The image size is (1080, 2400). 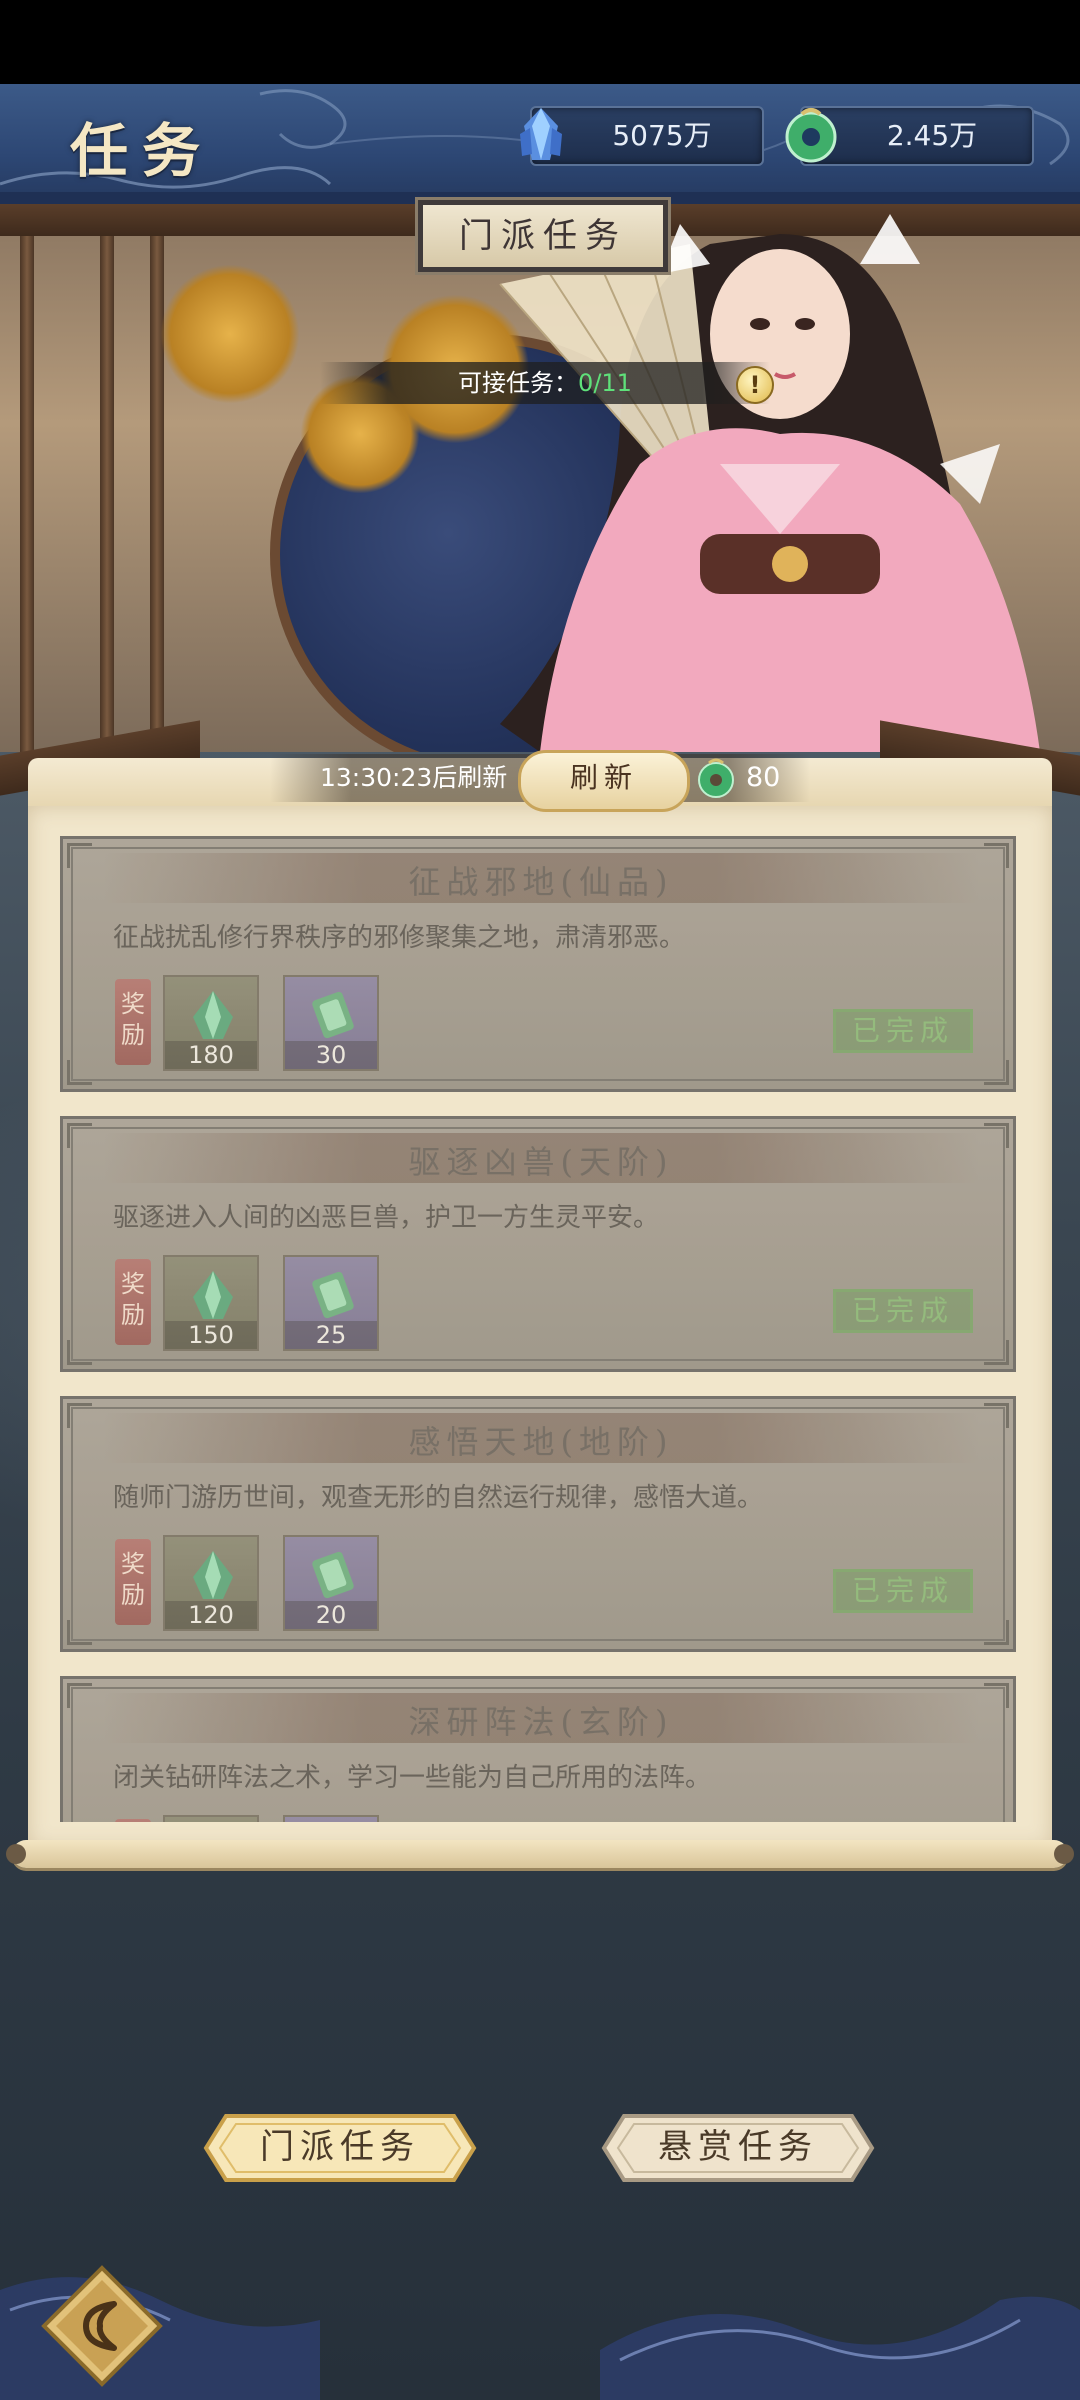 I want to click on reward-quantity: 120, so click(x=211, y=1615).